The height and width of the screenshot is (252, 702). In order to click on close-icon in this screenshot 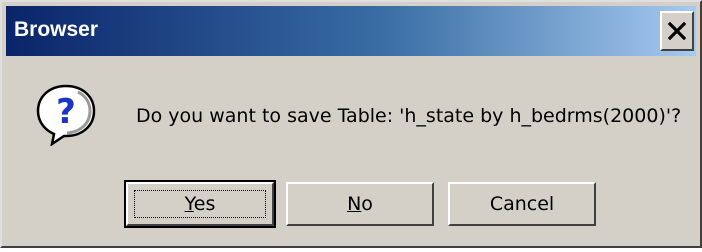, I will do `click(677, 32)`.